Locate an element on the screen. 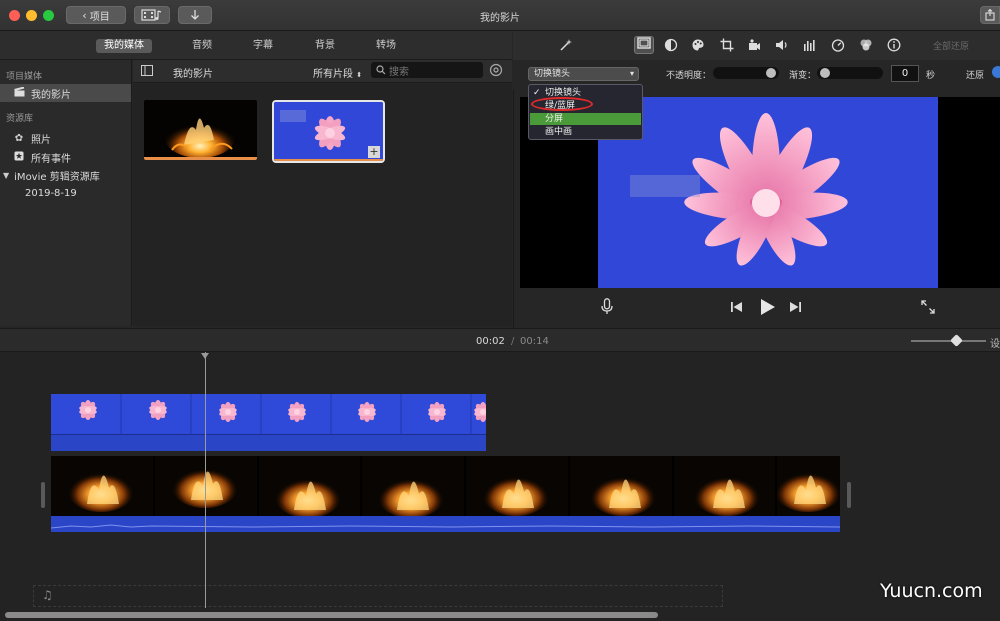 The width and height of the screenshot is (1000, 621). window-title: 我的影片 is located at coordinates (500, 18).